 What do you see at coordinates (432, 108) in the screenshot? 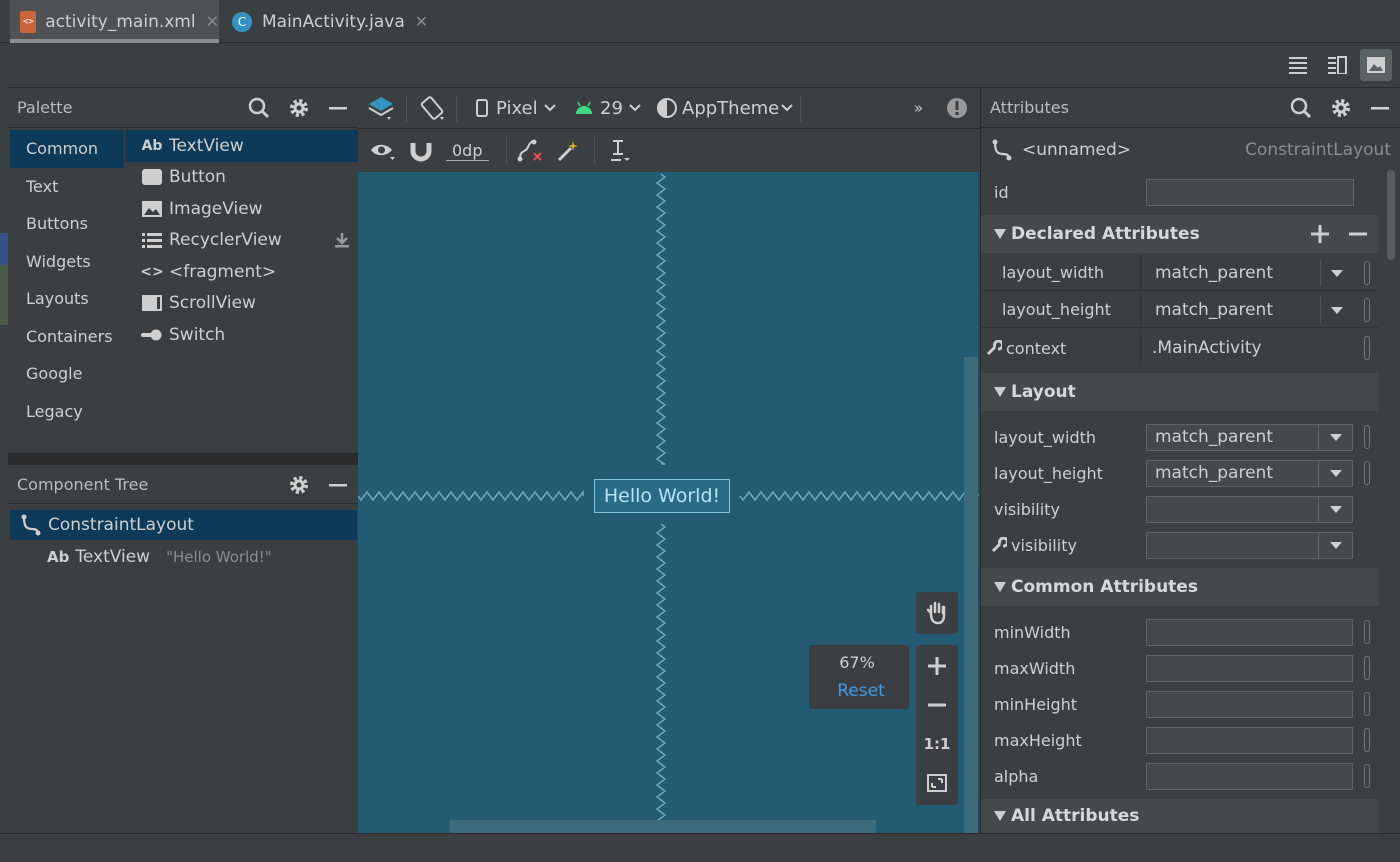
I see `orientation-button` at bounding box center [432, 108].